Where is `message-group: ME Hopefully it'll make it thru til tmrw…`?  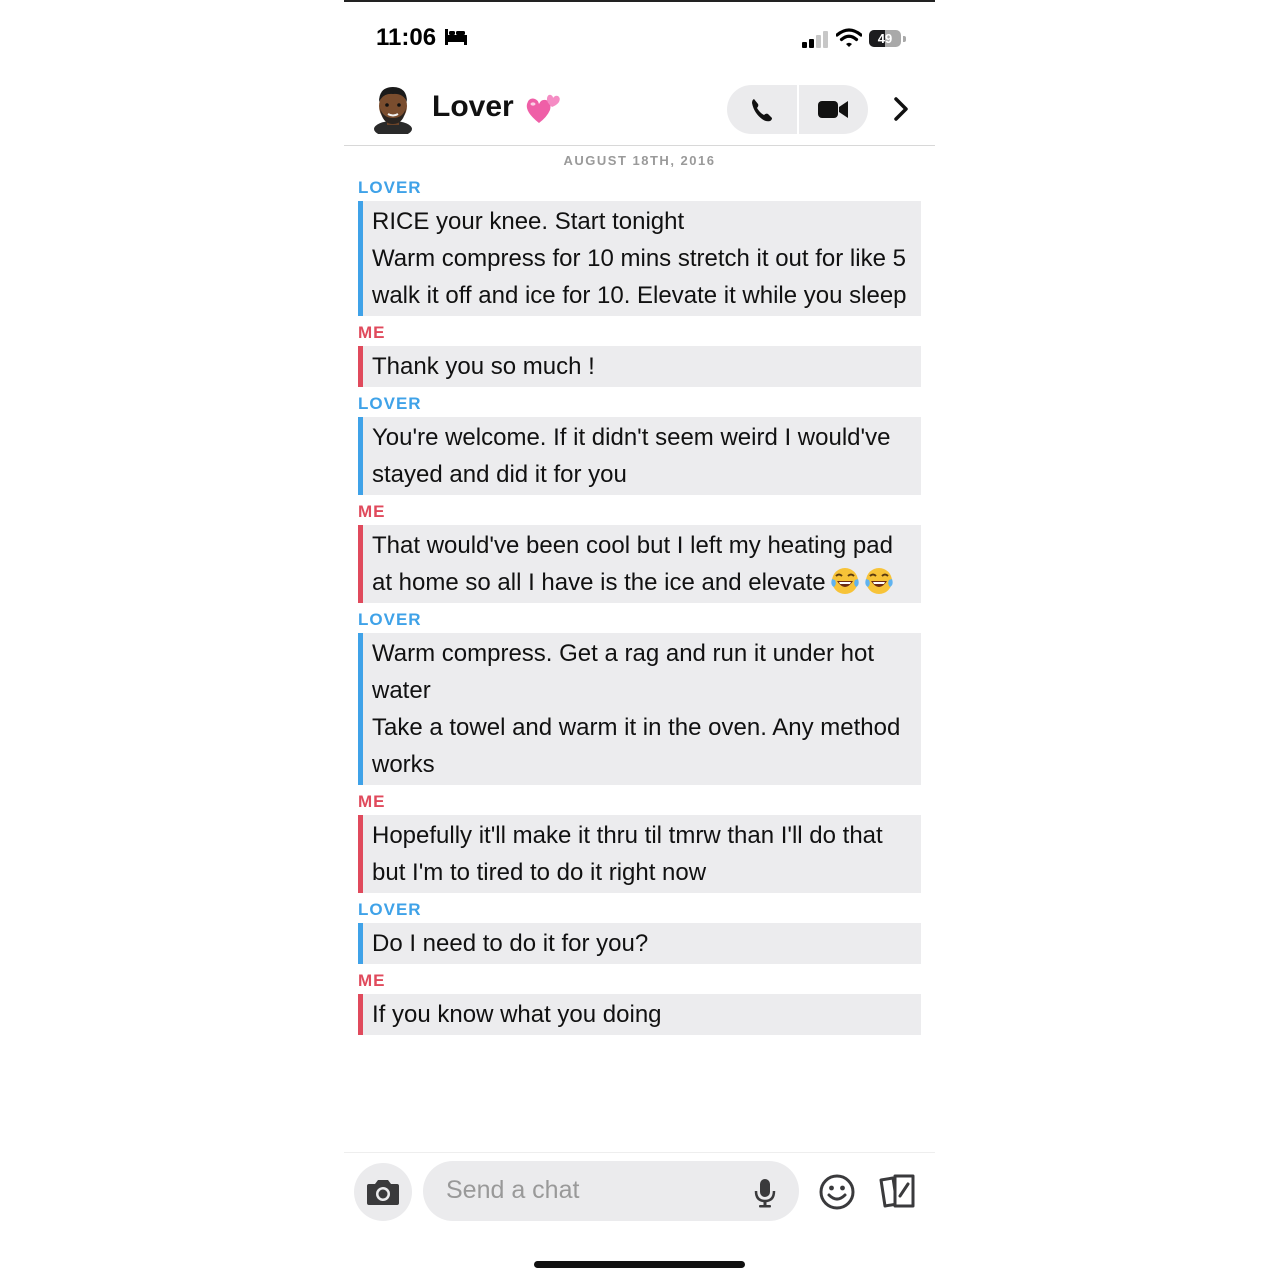 message-group: ME Hopefully it'll make it thru til tmrw… is located at coordinates (639, 842).